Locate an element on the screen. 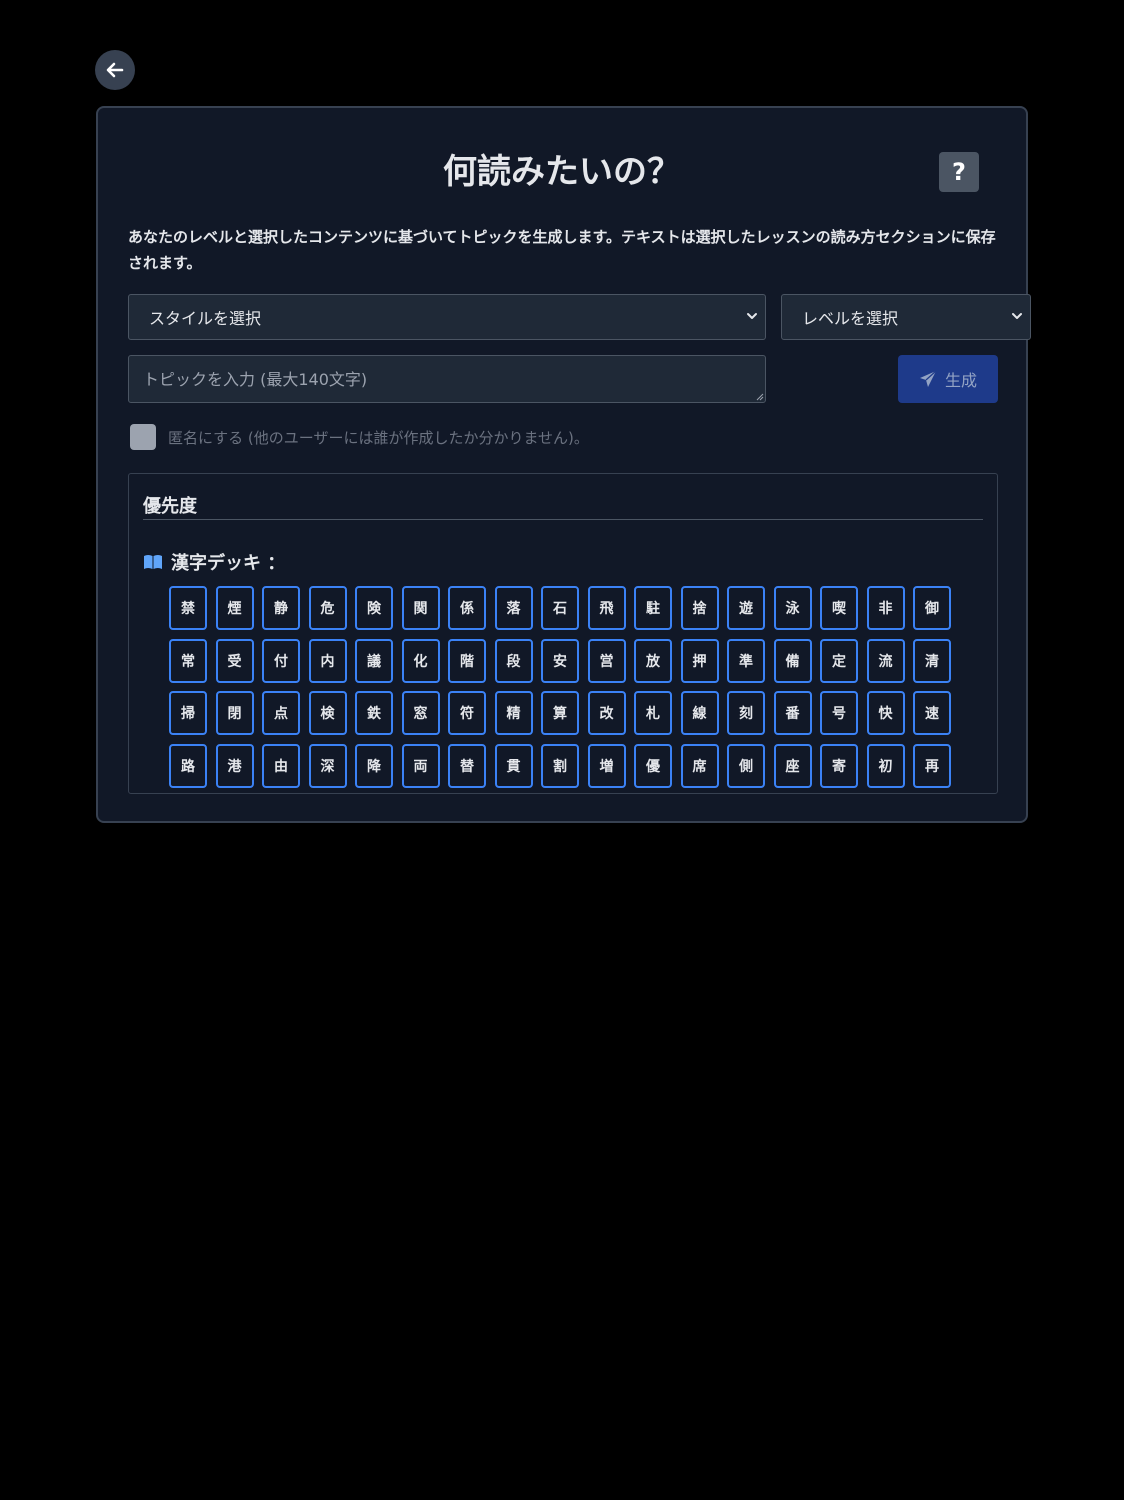 The image size is (1124, 1500). kanji-tile: 険 is located at coordinates (374, 608).